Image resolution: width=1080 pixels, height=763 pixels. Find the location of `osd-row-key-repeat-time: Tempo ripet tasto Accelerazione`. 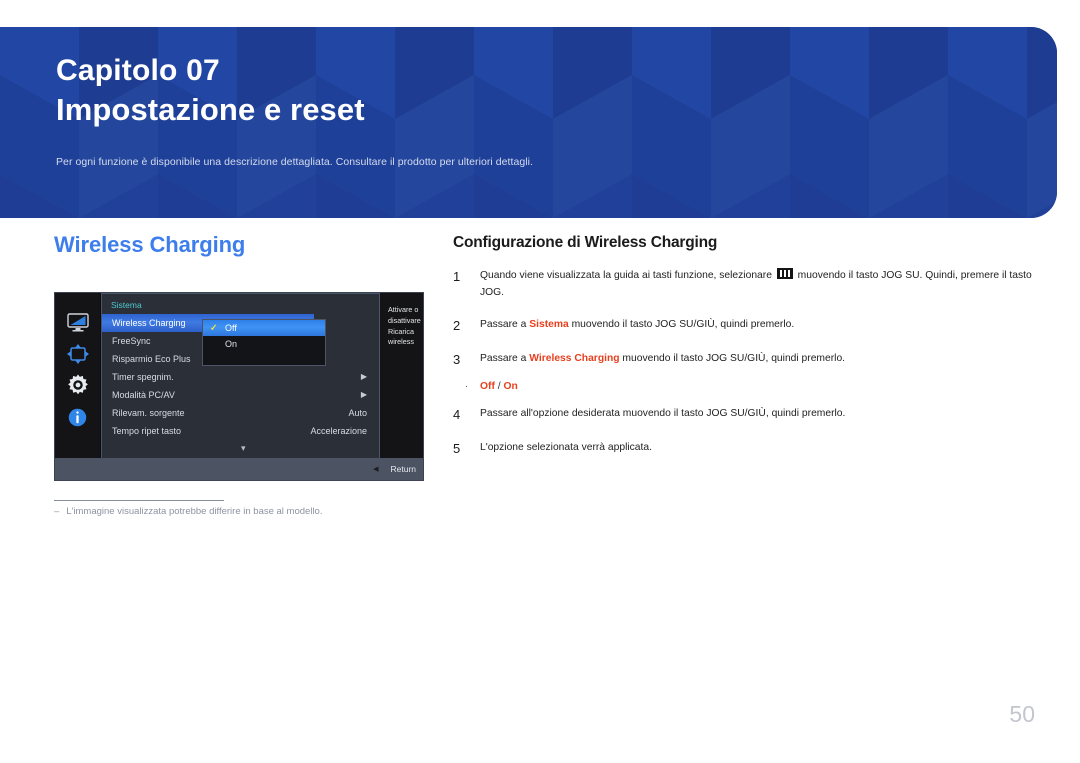

osd-row-key-repeat-time: Tempo ripet tasto Accelerazione is located at coordinates (241, 431).